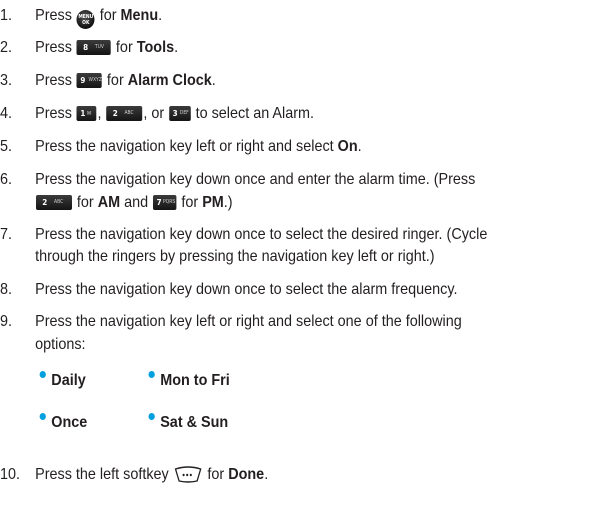  I want to click on key-8-icon: 8 TUV, so click(94, 47).